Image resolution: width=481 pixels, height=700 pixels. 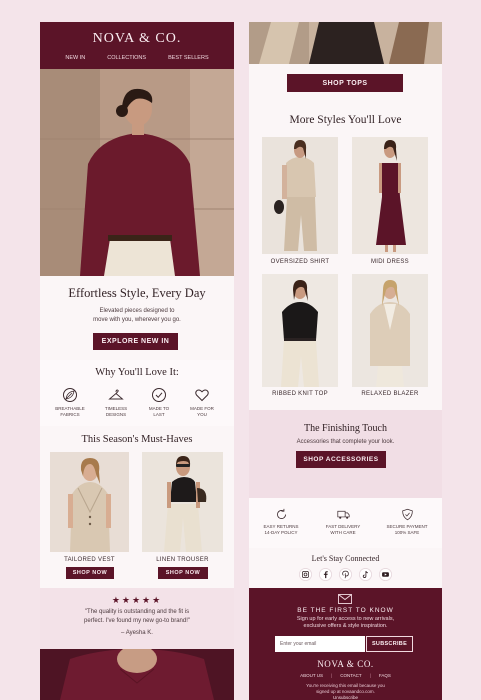 I want to click on feature-delivery-line-2: WITH CARE, so click(x=343, y=532).